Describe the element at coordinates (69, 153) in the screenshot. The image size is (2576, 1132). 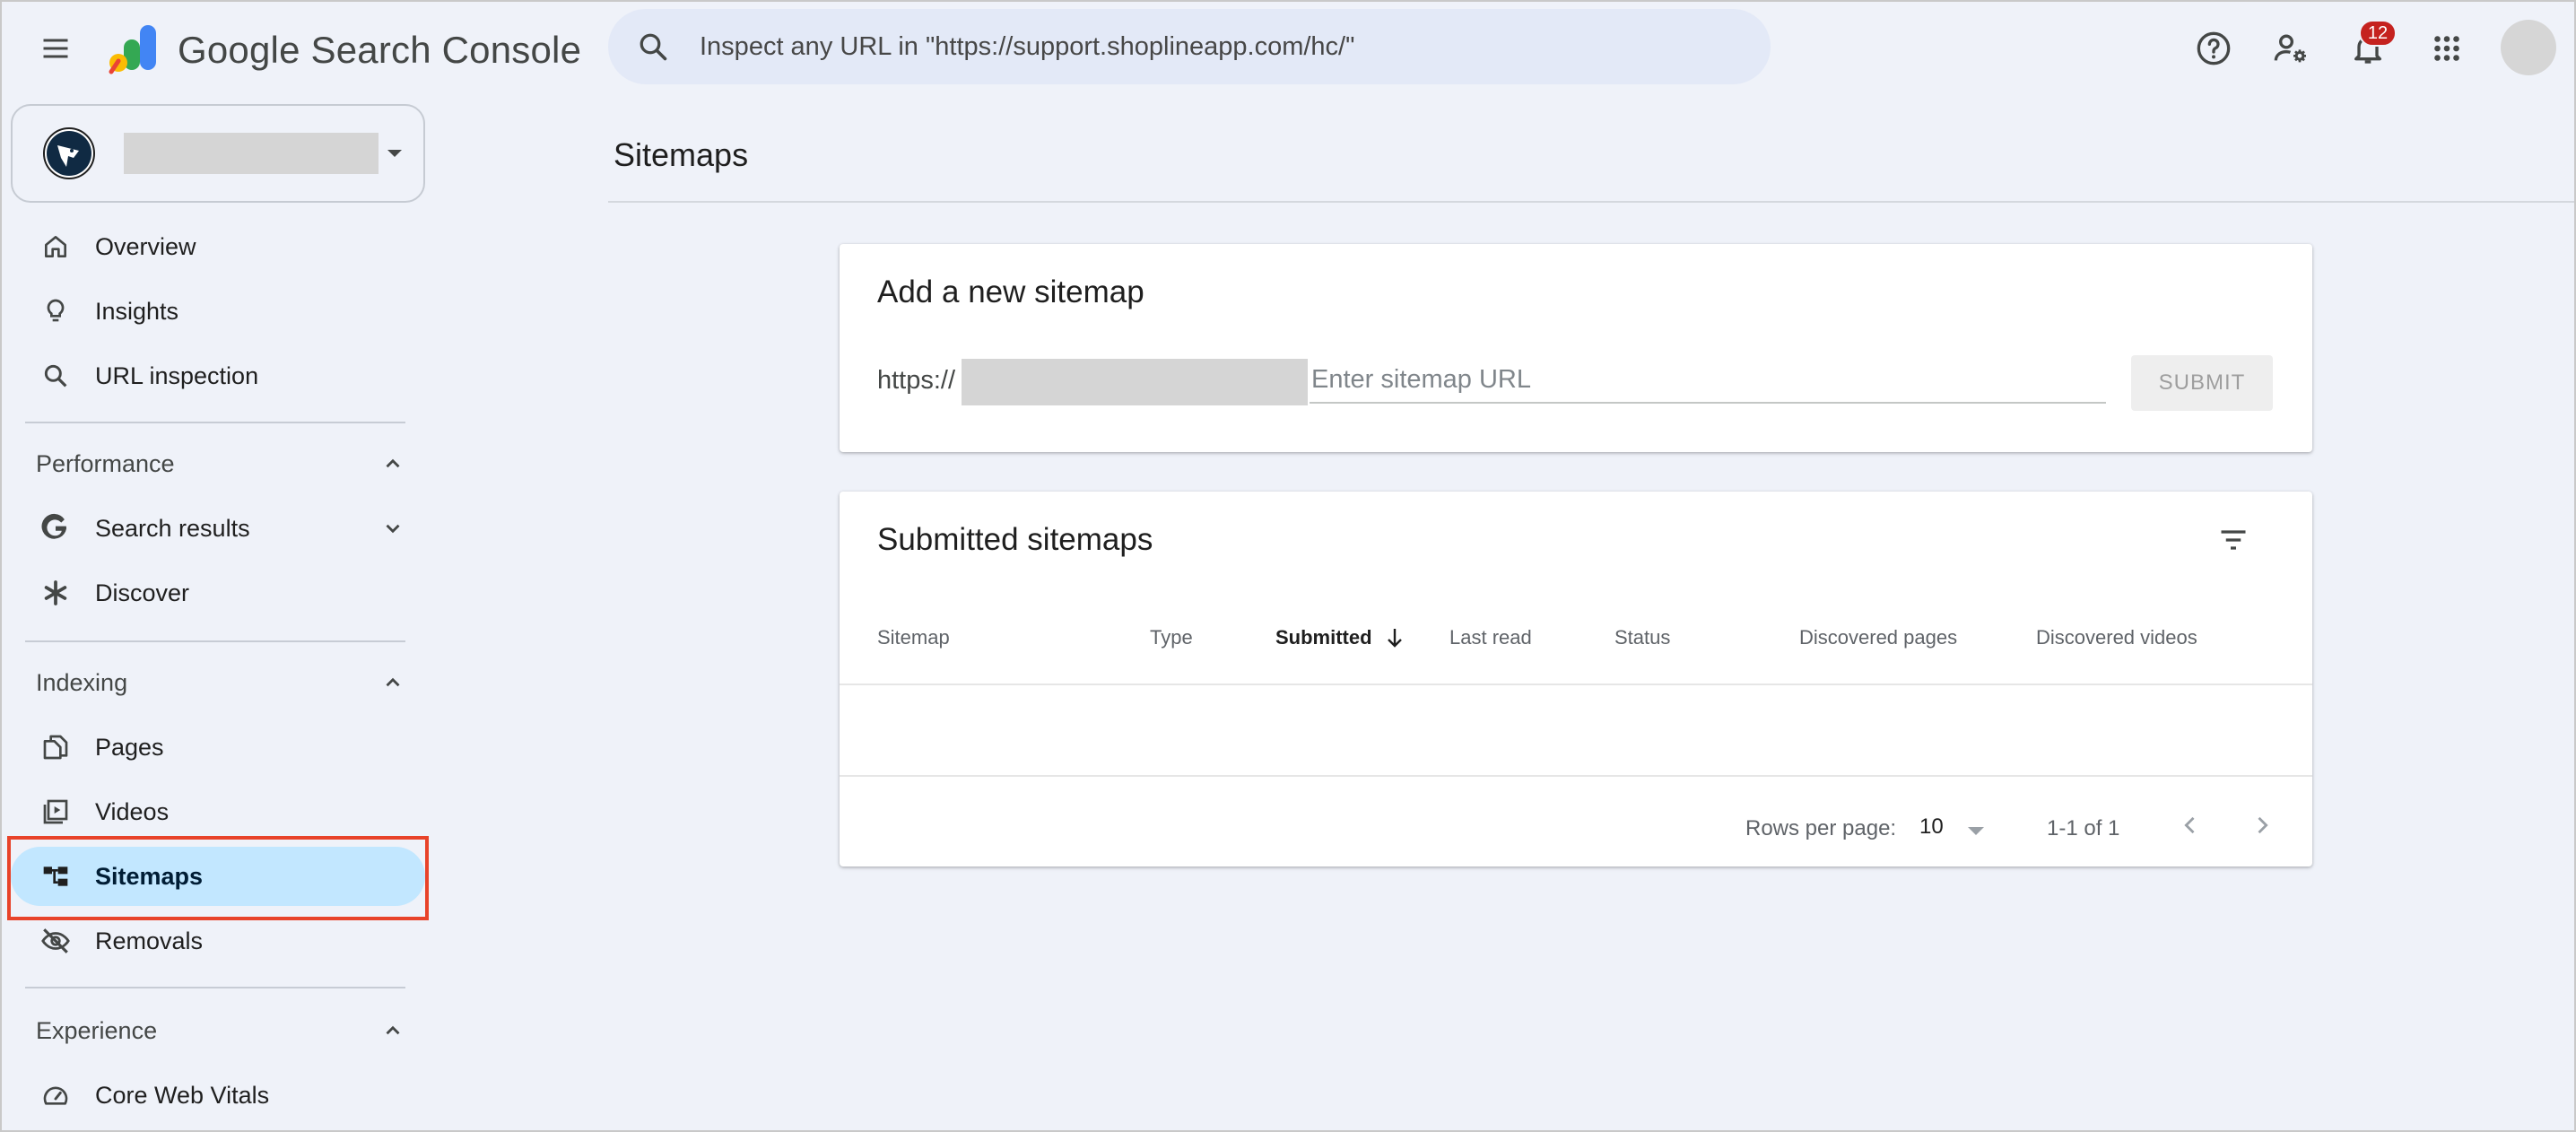
I see `property-logo` at that location.